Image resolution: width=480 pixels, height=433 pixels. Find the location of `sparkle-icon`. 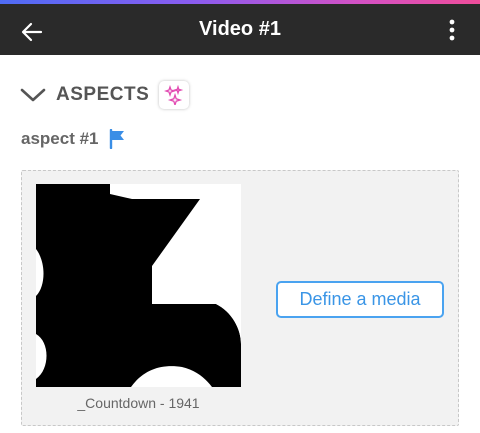

sparkle-icon is located at coordinates (174, 95).